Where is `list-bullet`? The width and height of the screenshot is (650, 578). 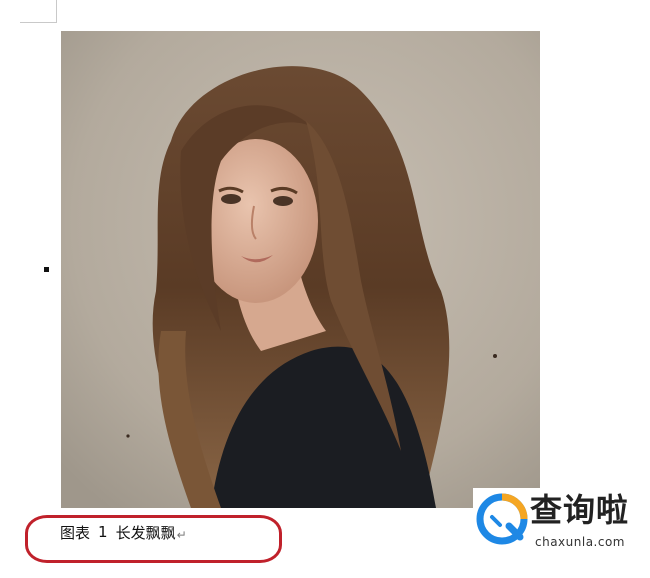
list-bullet is located at coordinates (46, 269).